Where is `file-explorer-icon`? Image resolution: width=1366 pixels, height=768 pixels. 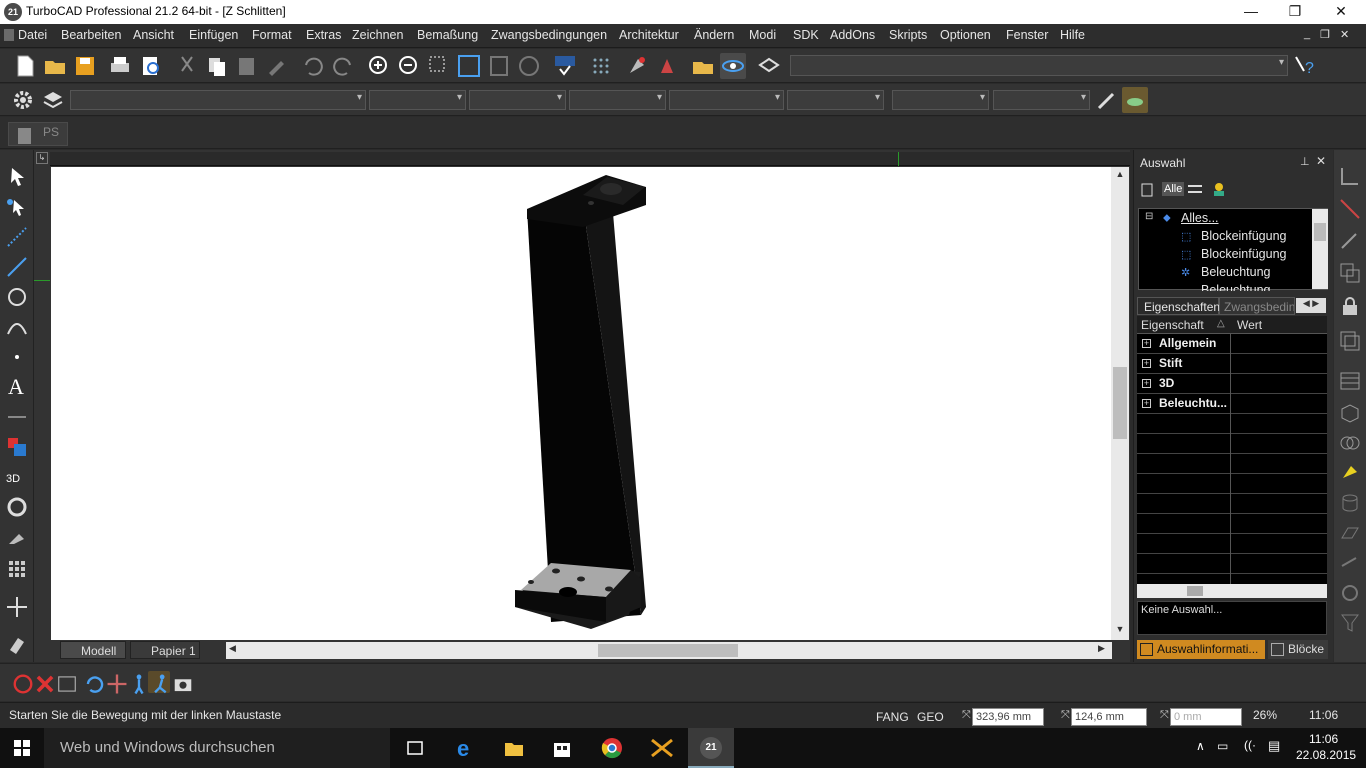 file-explorer-icon is located at coordinates (514, 748).